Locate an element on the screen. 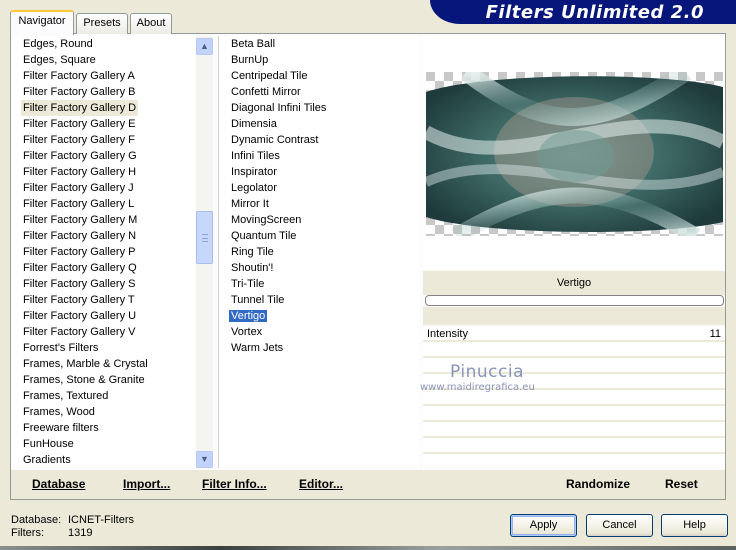 The image size is (736, 550). category-item: Filter Factory Gallery G is located at coordinates (103, 156).